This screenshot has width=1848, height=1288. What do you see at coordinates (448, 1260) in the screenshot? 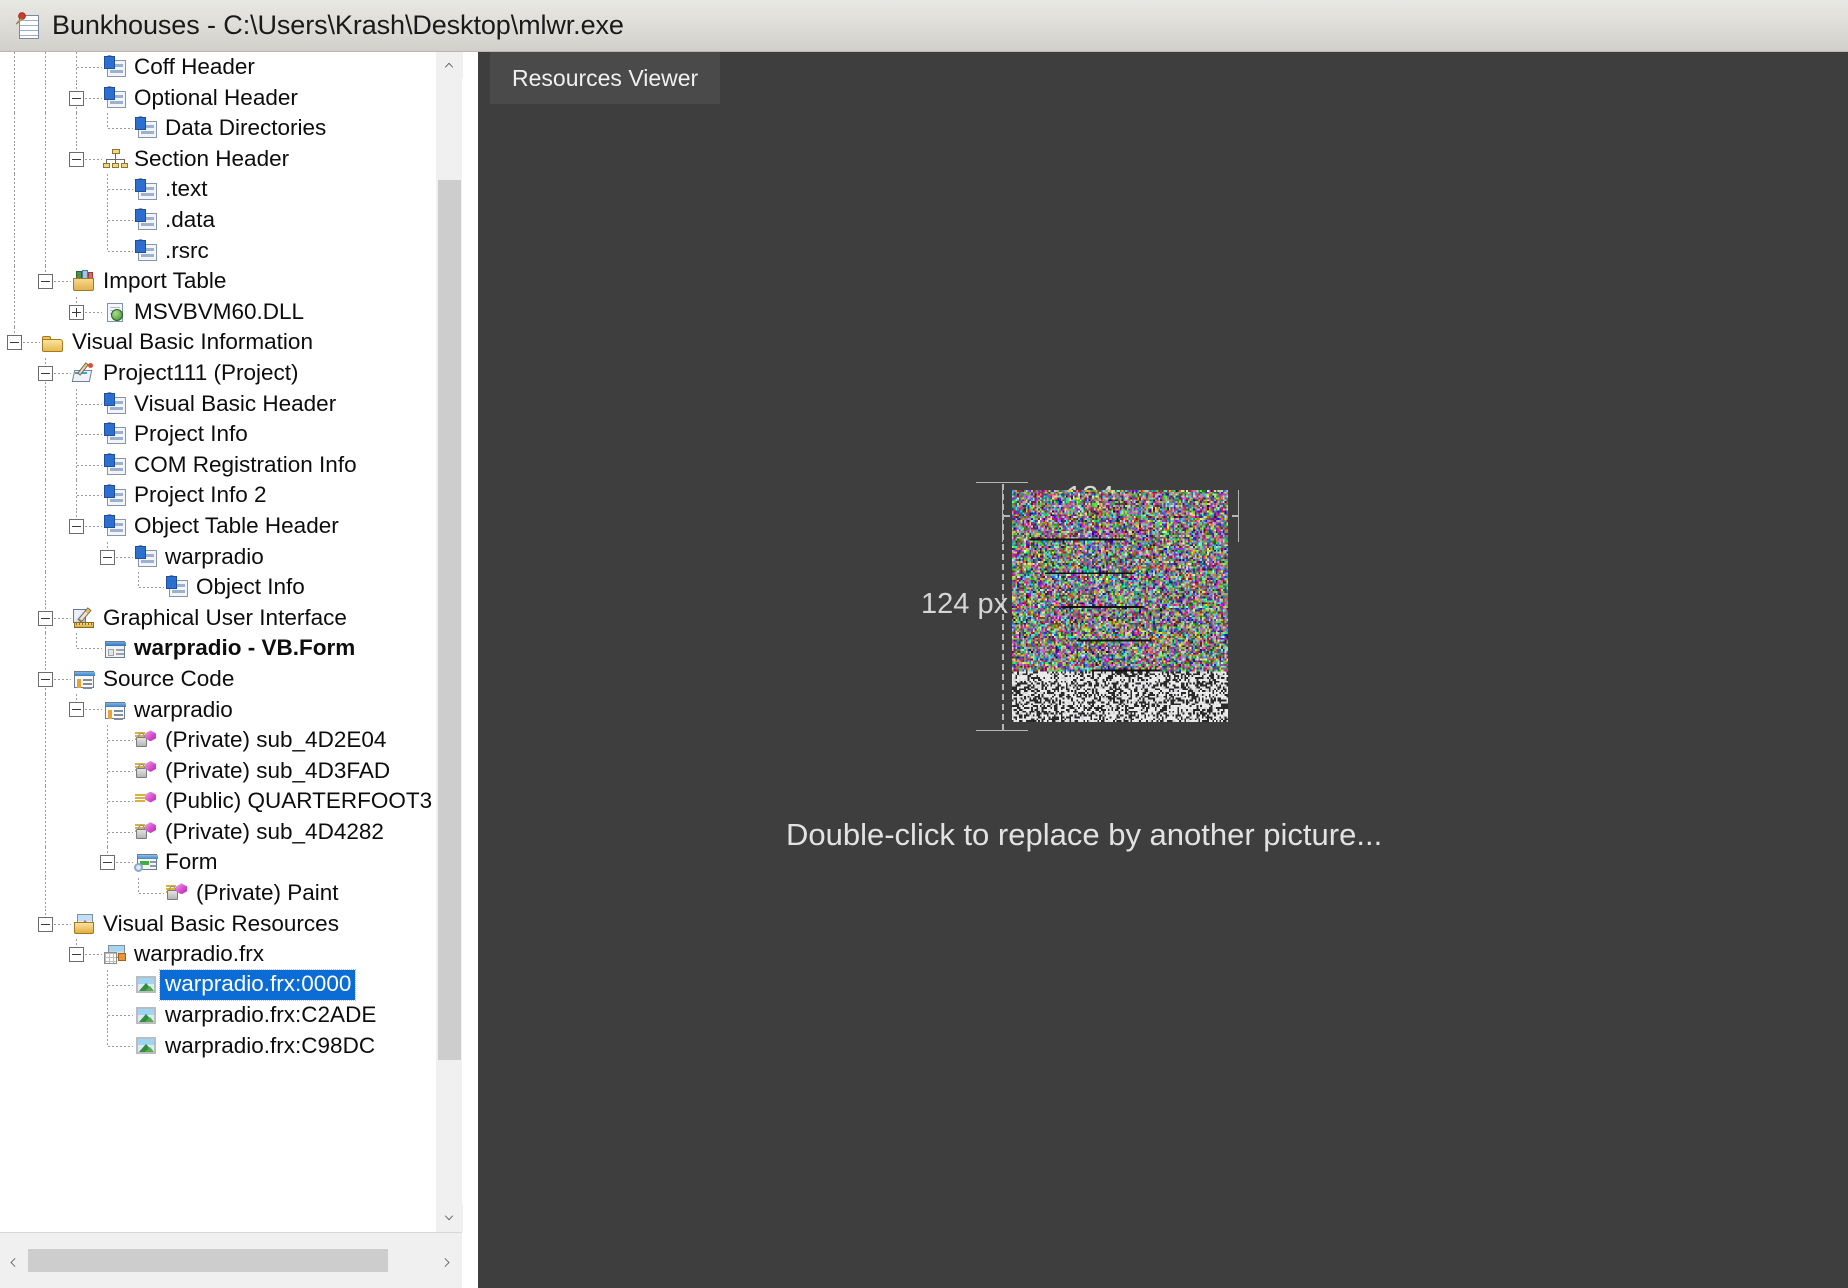
I see `scroll-right-button` at bounding box center [448, 1260].